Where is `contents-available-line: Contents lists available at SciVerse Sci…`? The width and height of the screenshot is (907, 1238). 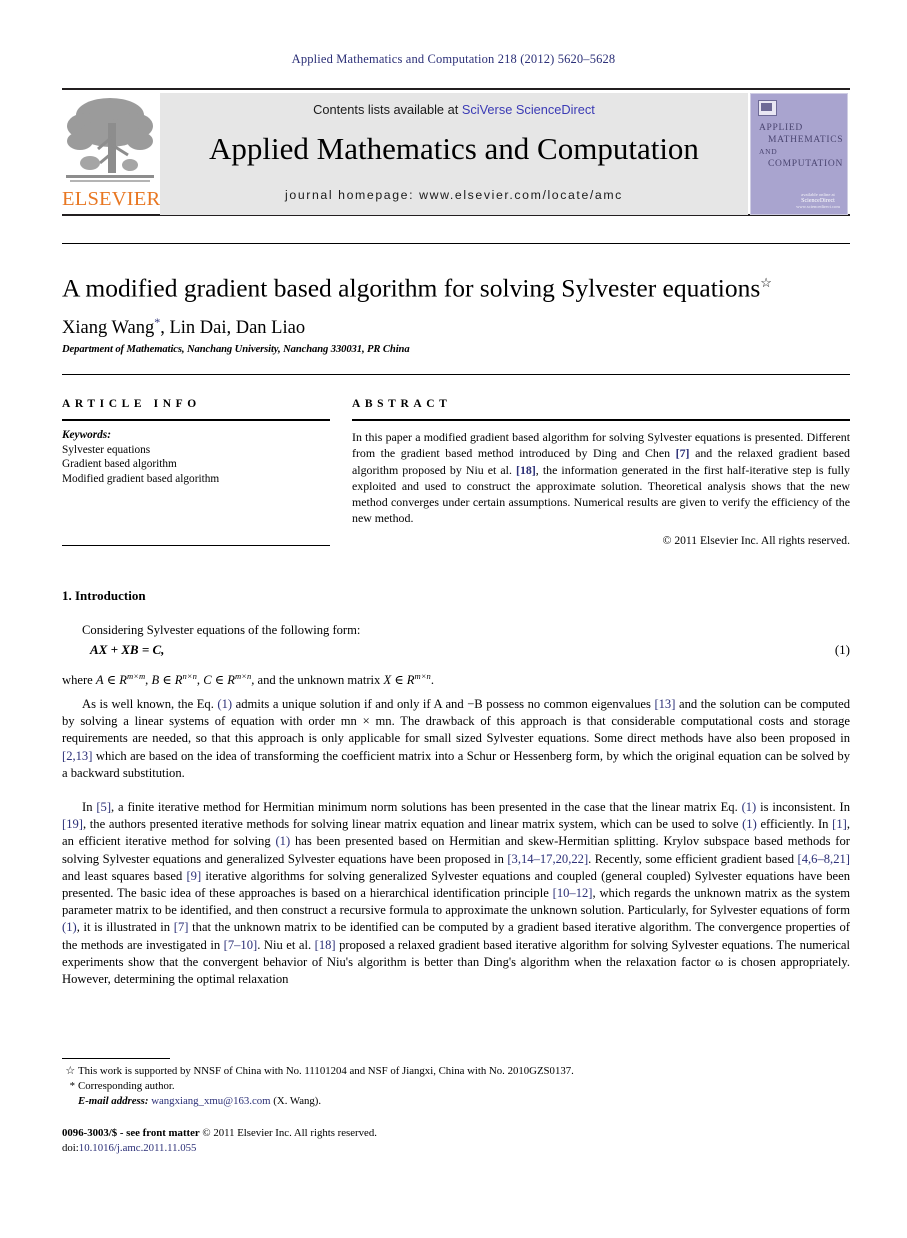 contents-available-line: Contents lists available at SciVerse Sci… is located at coordinates (454, 109).